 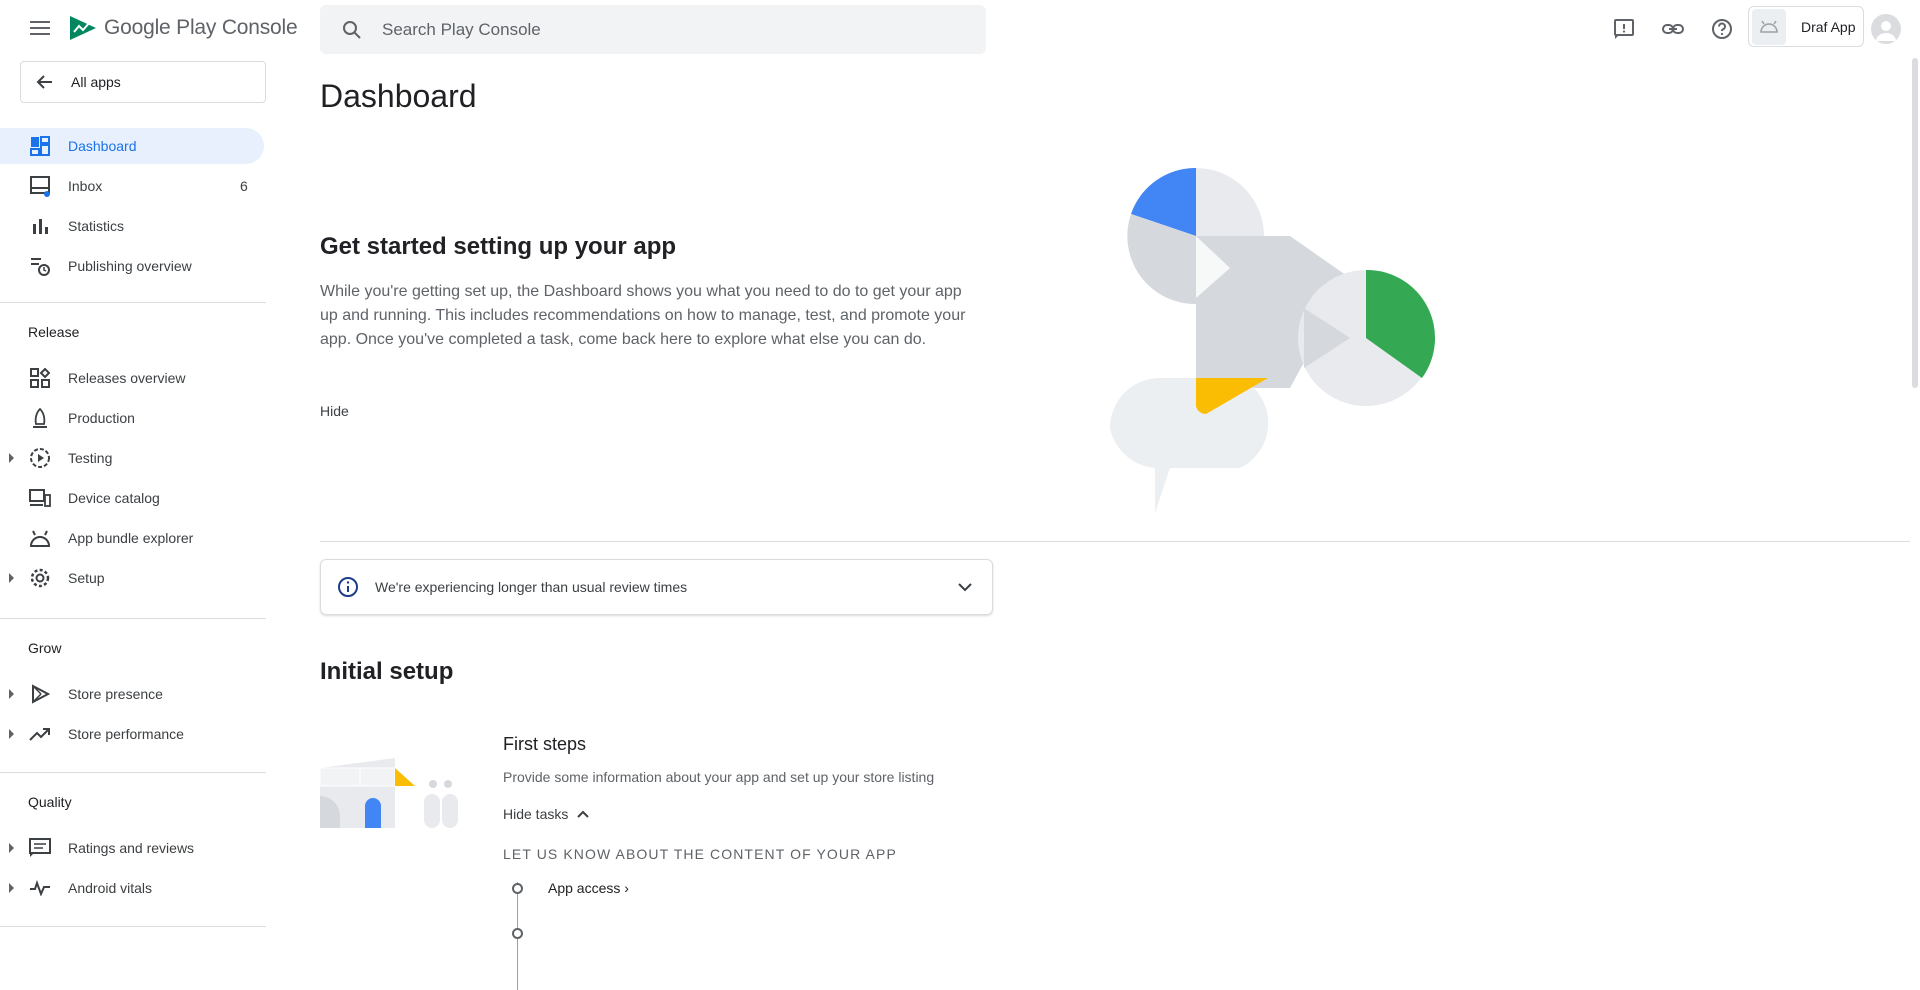 I want to click on sidebar-item-store-presence: Store presence, so click(x=132, y=694).